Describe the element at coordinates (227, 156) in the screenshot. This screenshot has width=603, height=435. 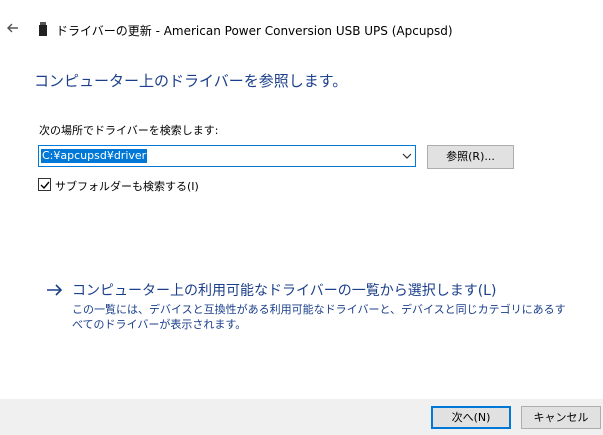
I see `driver-path-combobox: C:¥apcupsd¥driver` at that location.